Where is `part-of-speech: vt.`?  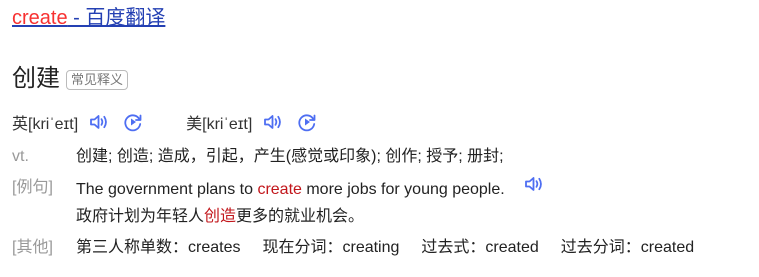
part-of-speech: vt. is located at coordinates (20, 156).